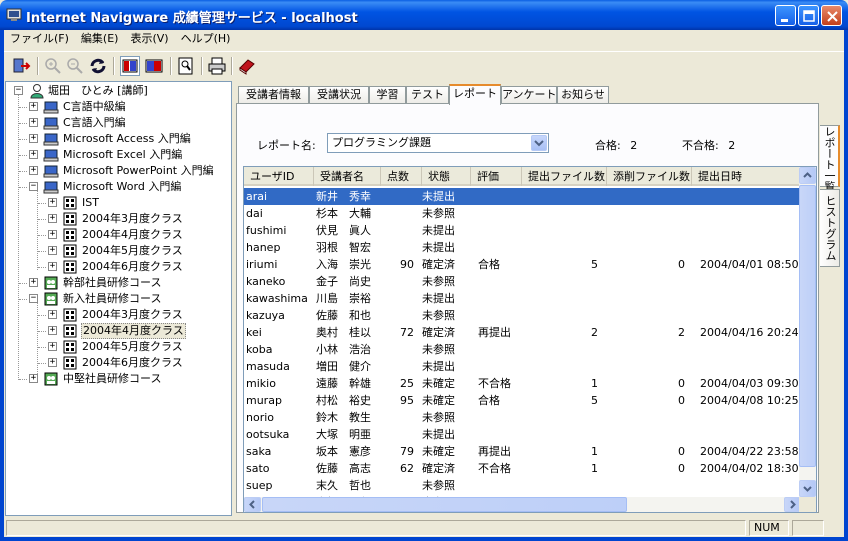 The width and height of the screenshot is (848, 541). What do you see at coordinates (247, 66) in the screenshot?
I see `course-book-icon` at bounding box center [247, 66].